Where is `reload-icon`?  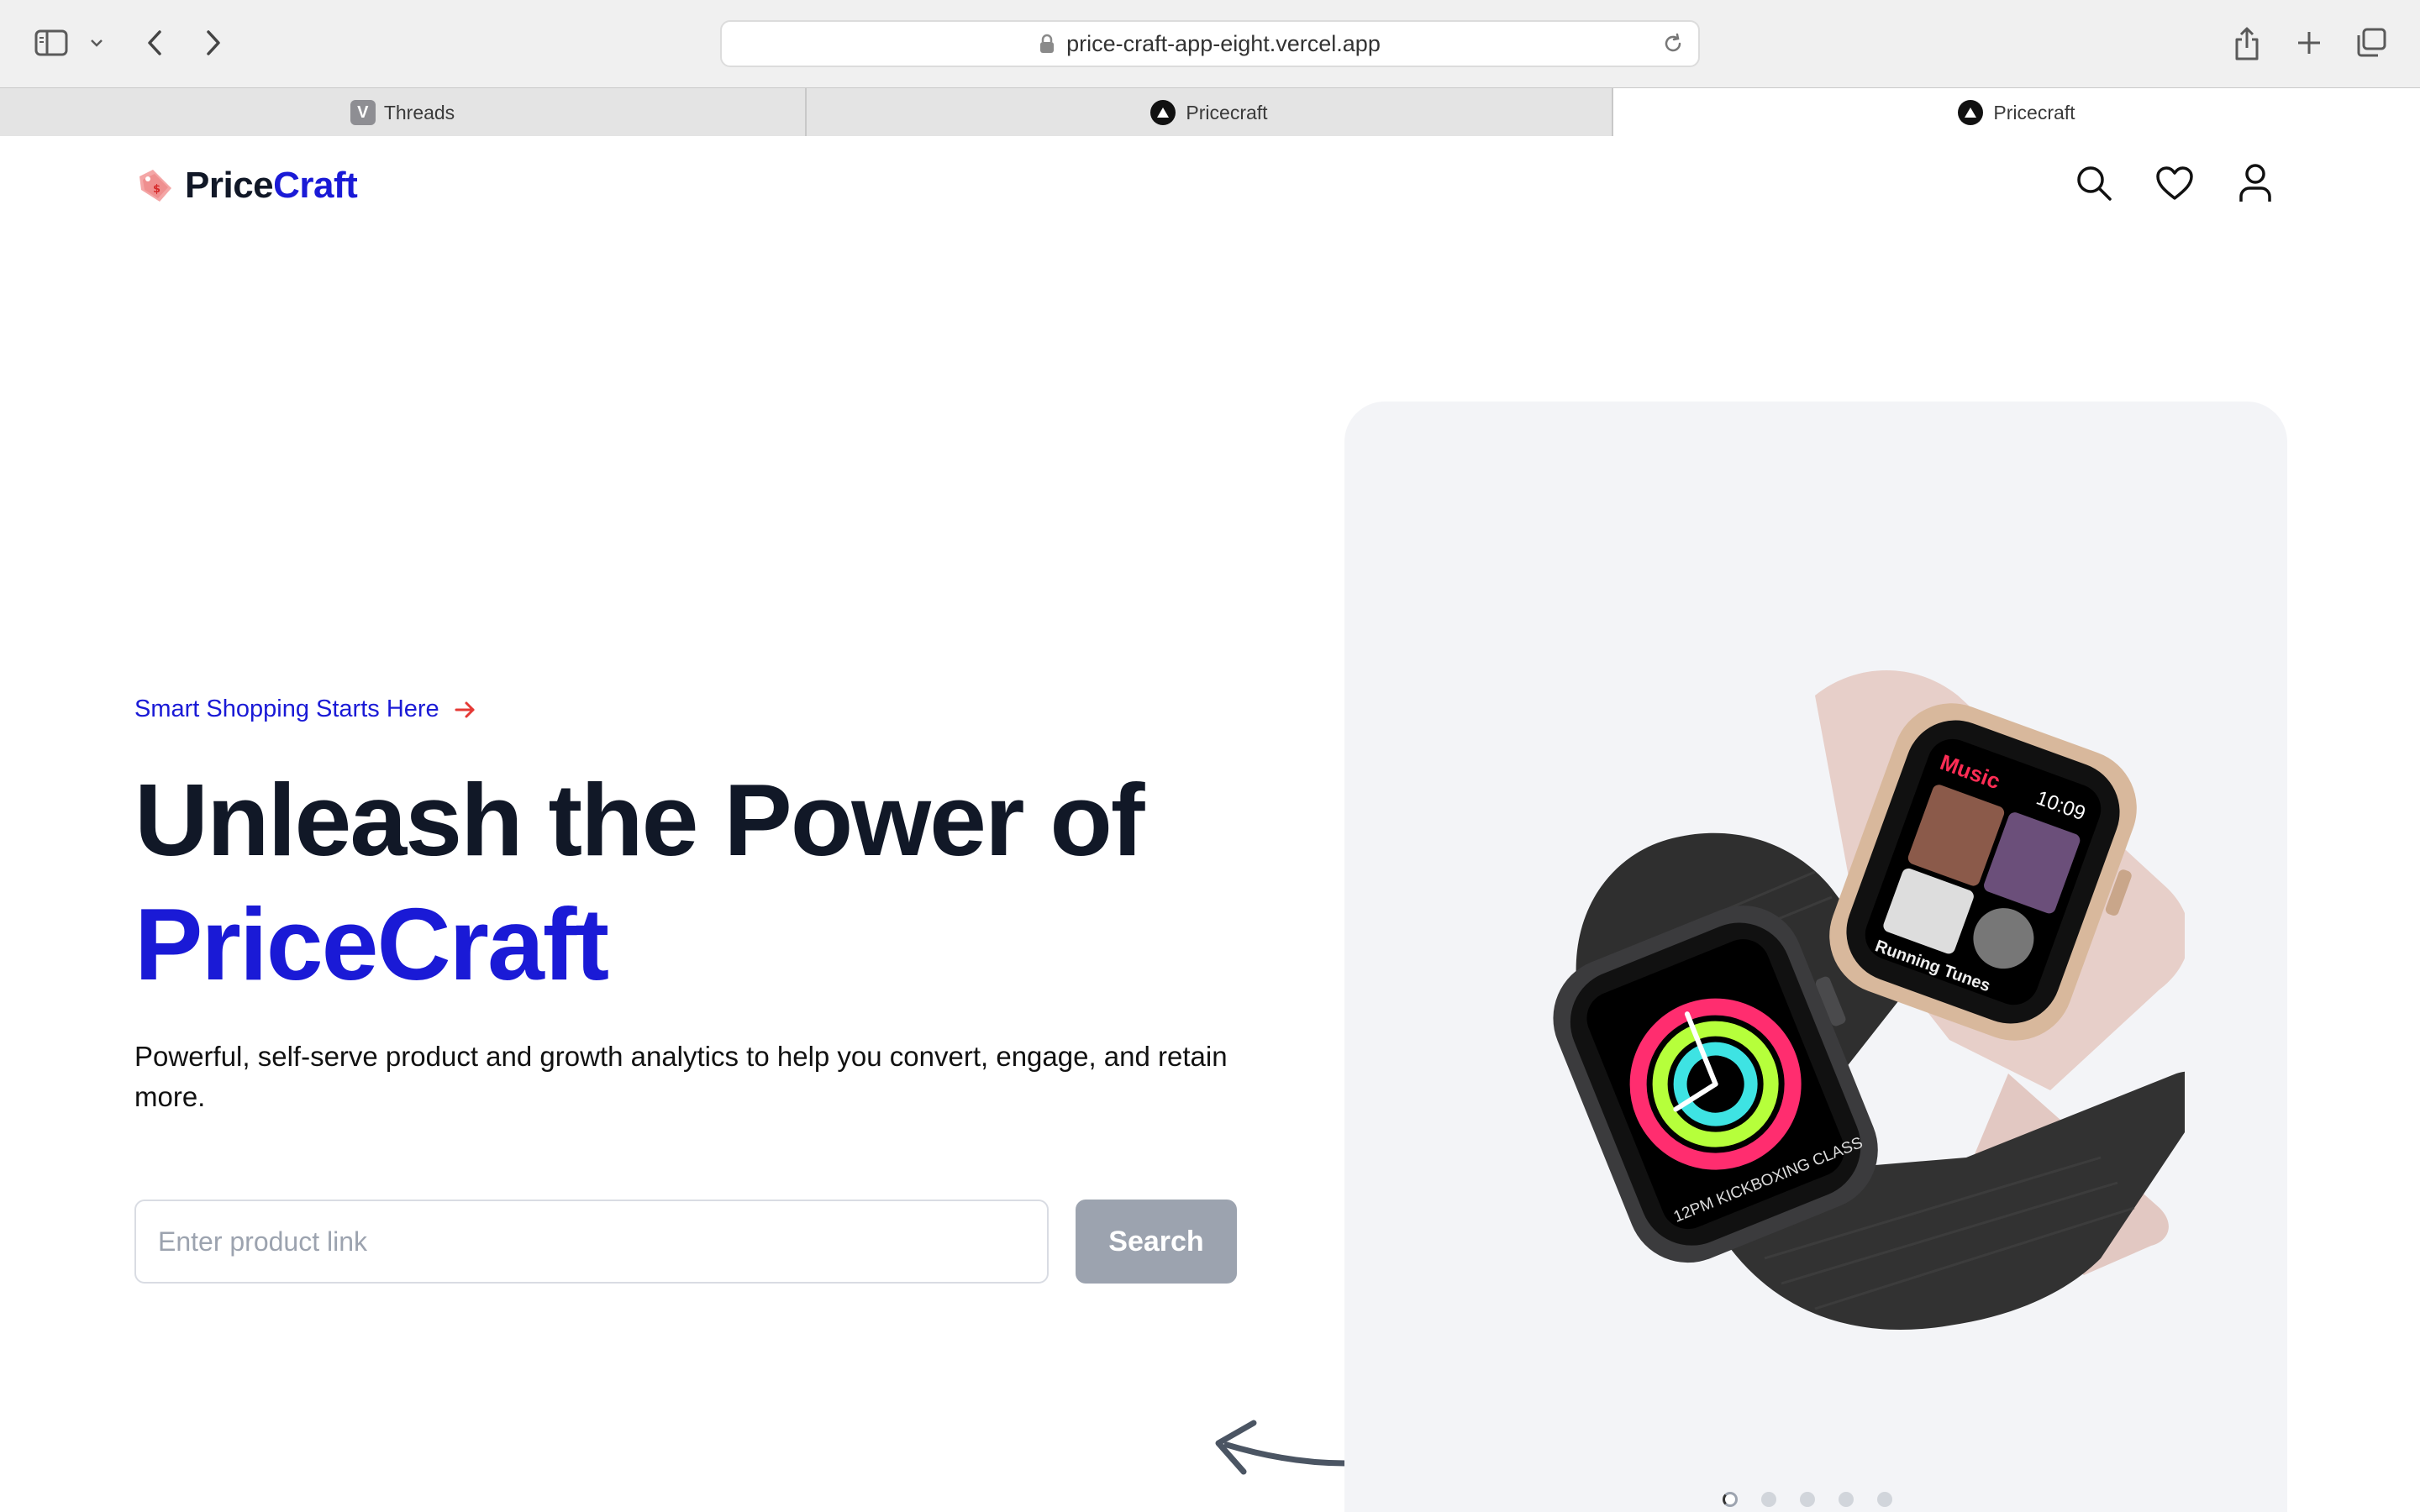
reload-icon is located at coordinates (1673, 46).